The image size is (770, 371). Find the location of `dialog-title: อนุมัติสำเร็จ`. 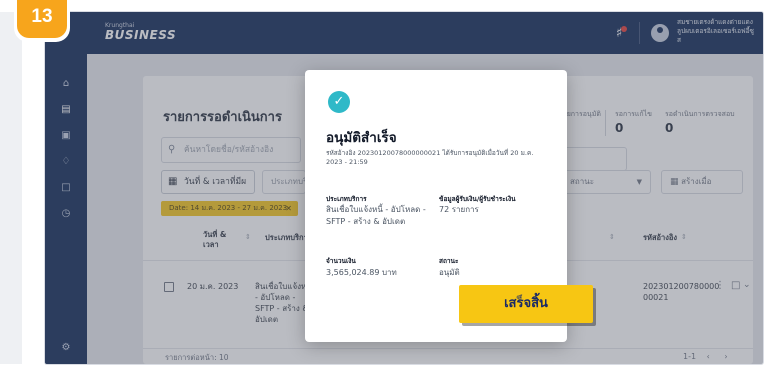

dialog-title: อนุมัติสำเร็จ is located at coordinates (361, 138).